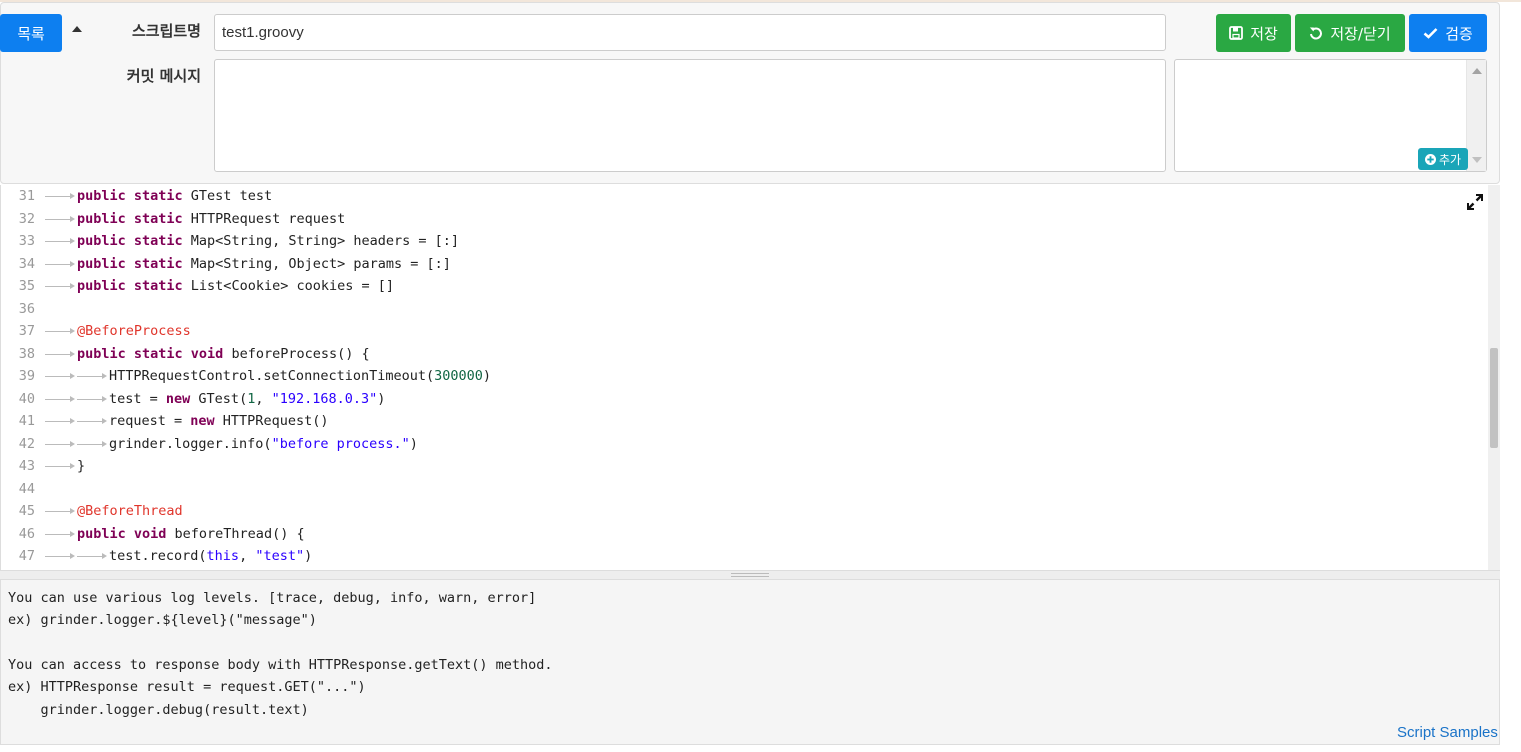 The image size is (1521, 752). What do you see at coordinates (219, 398) in the screenshot?
I see `code-token: GTest(` at bounding box center [219, 398].